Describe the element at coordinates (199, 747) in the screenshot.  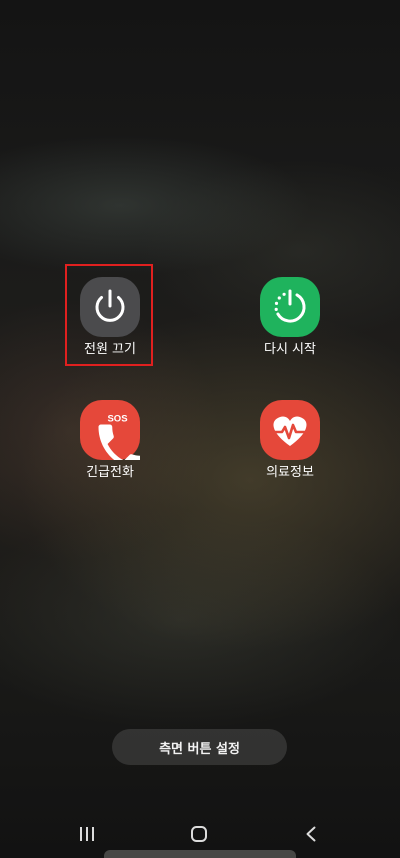
I see `side-button-settings-button: 측면 버튼 설정` at that location.